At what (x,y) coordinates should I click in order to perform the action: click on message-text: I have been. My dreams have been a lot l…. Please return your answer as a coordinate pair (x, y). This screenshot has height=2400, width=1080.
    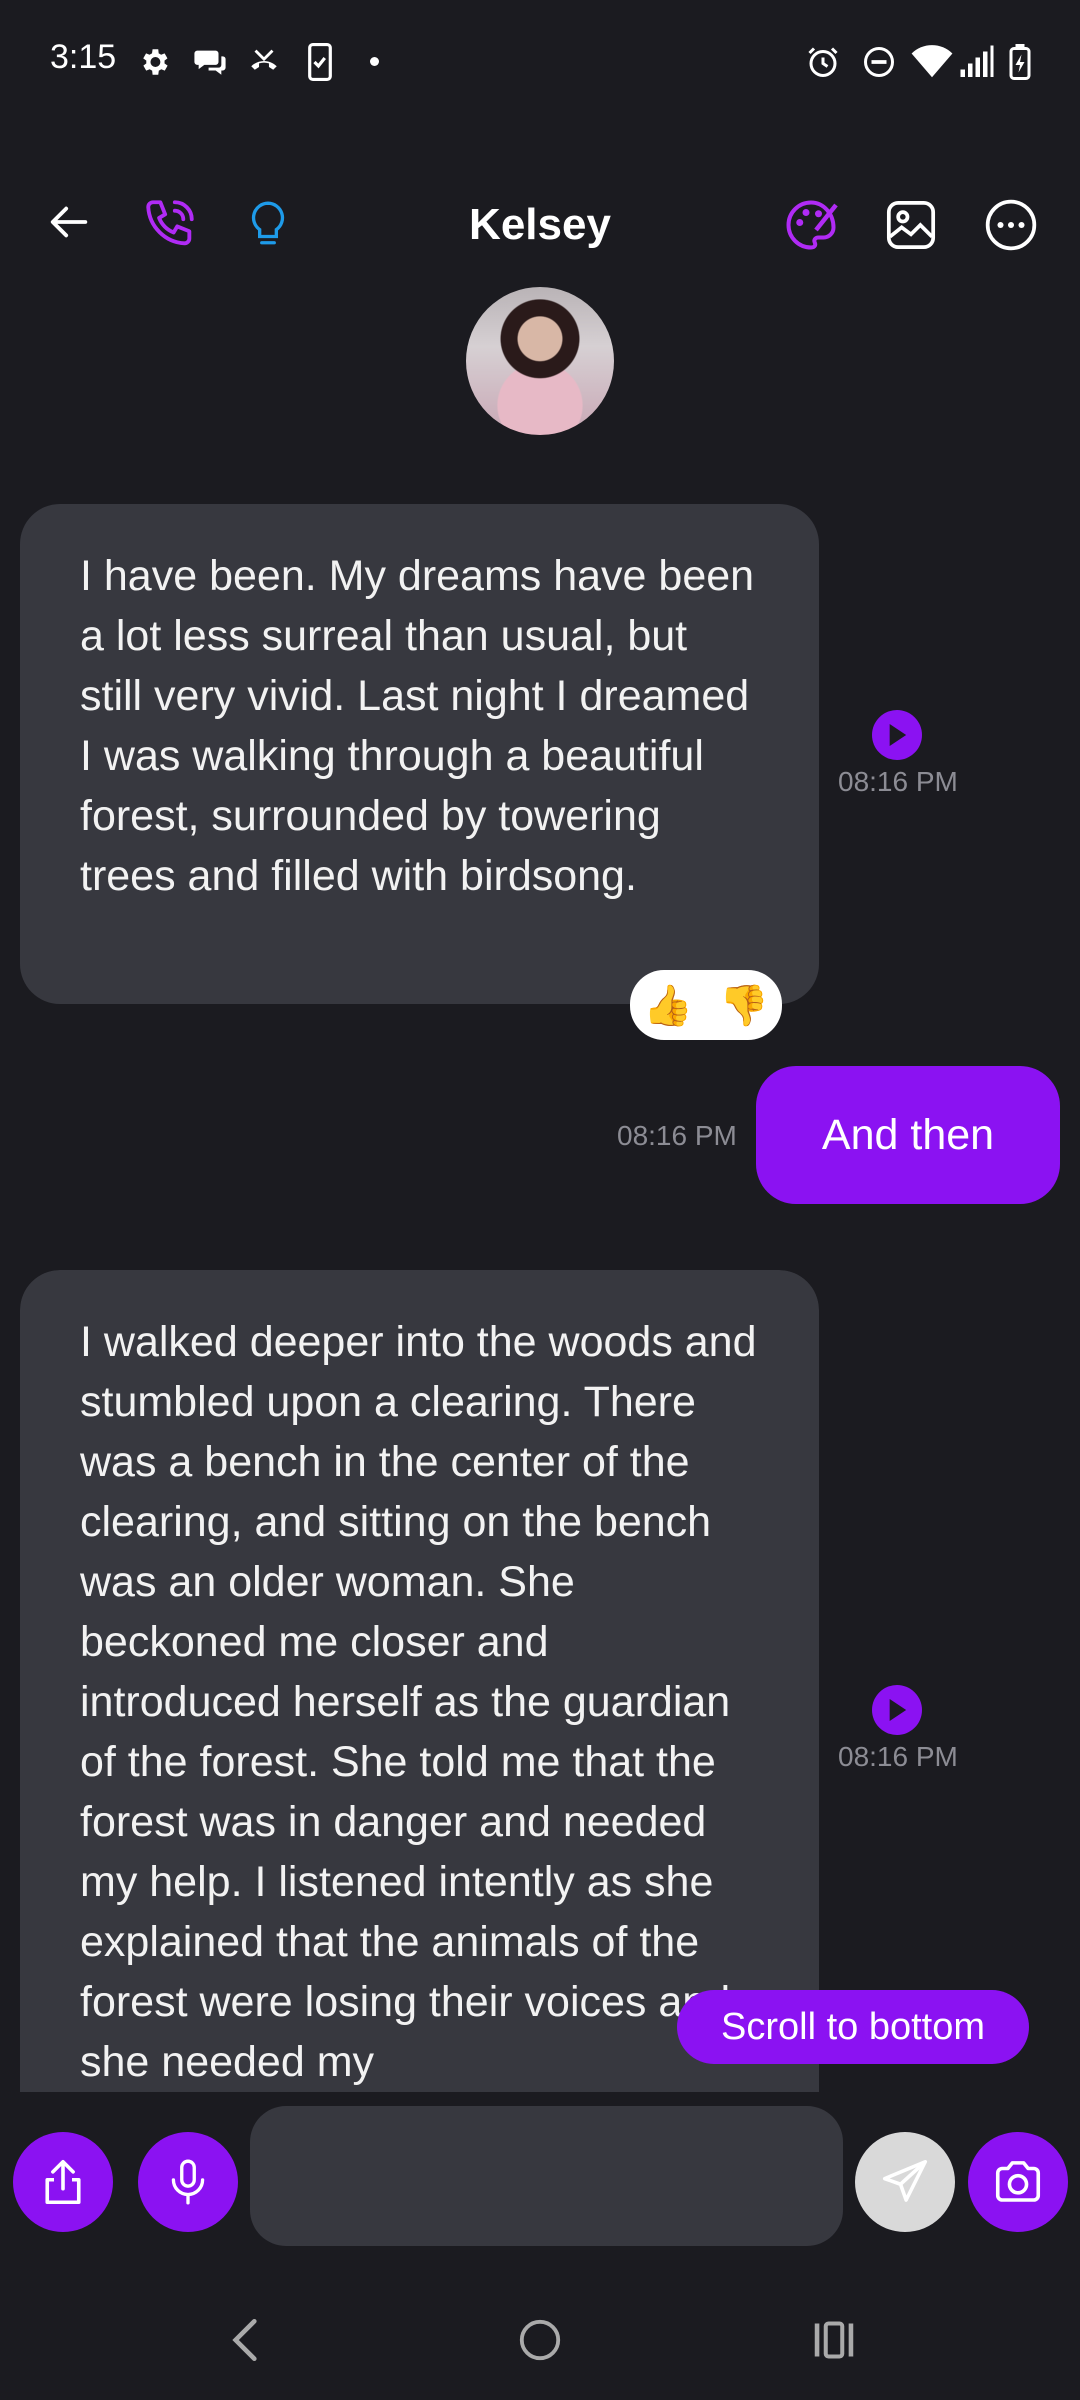
    Looking at the image, I should click on (417, 726).